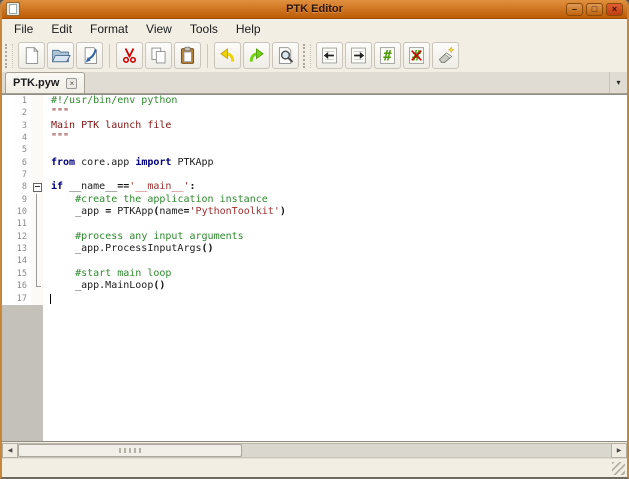 This screenshot has height=479, width=629. I want to click on code-line: 15 #start main loop, so click(314, 274).